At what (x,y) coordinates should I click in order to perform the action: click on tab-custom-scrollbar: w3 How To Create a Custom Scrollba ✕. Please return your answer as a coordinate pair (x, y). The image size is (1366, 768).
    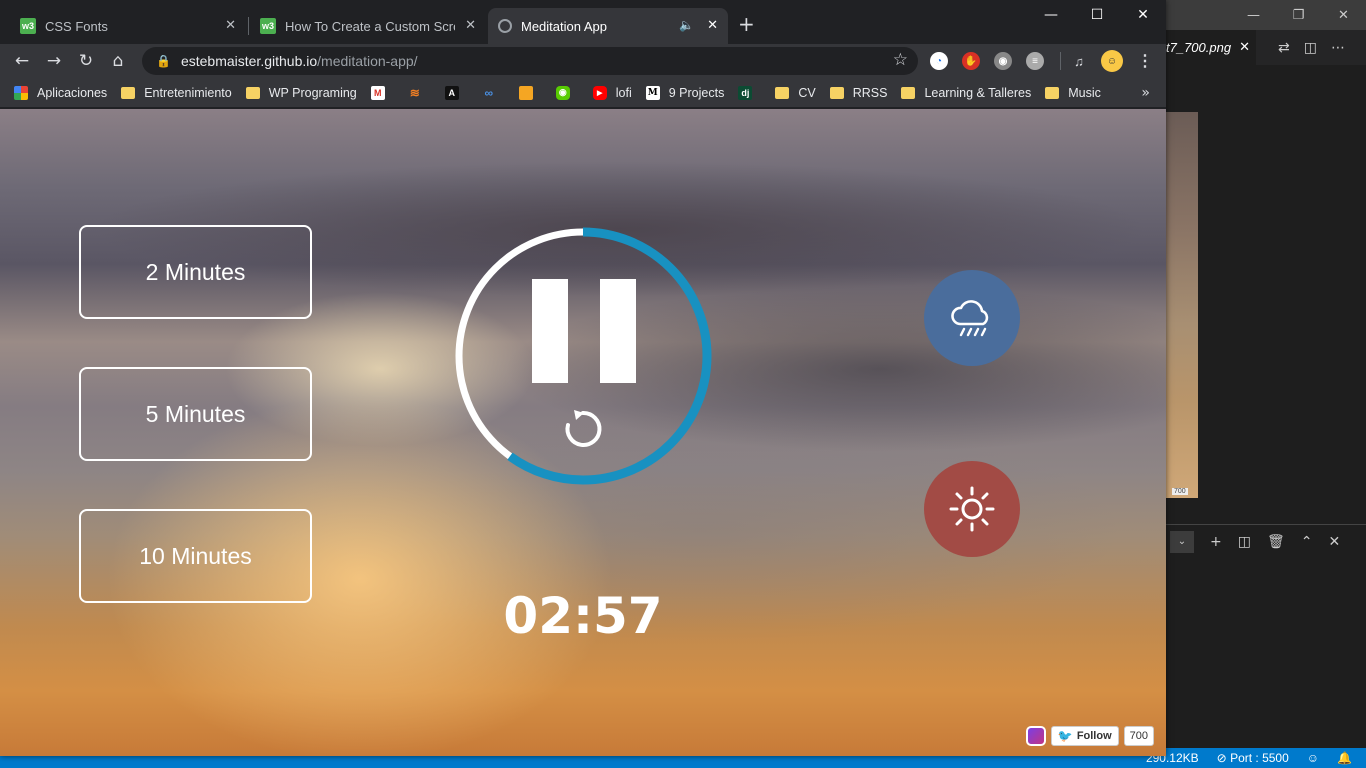
    Looking at the image, I should click on (368, 26).